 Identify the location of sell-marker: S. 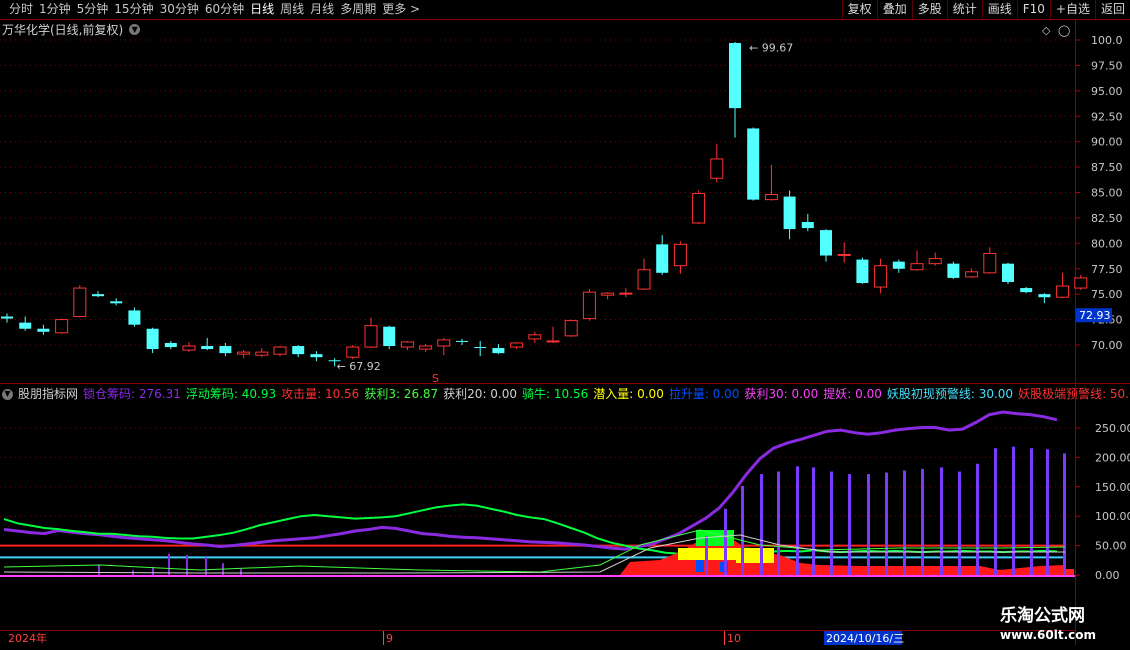
(435, 378).